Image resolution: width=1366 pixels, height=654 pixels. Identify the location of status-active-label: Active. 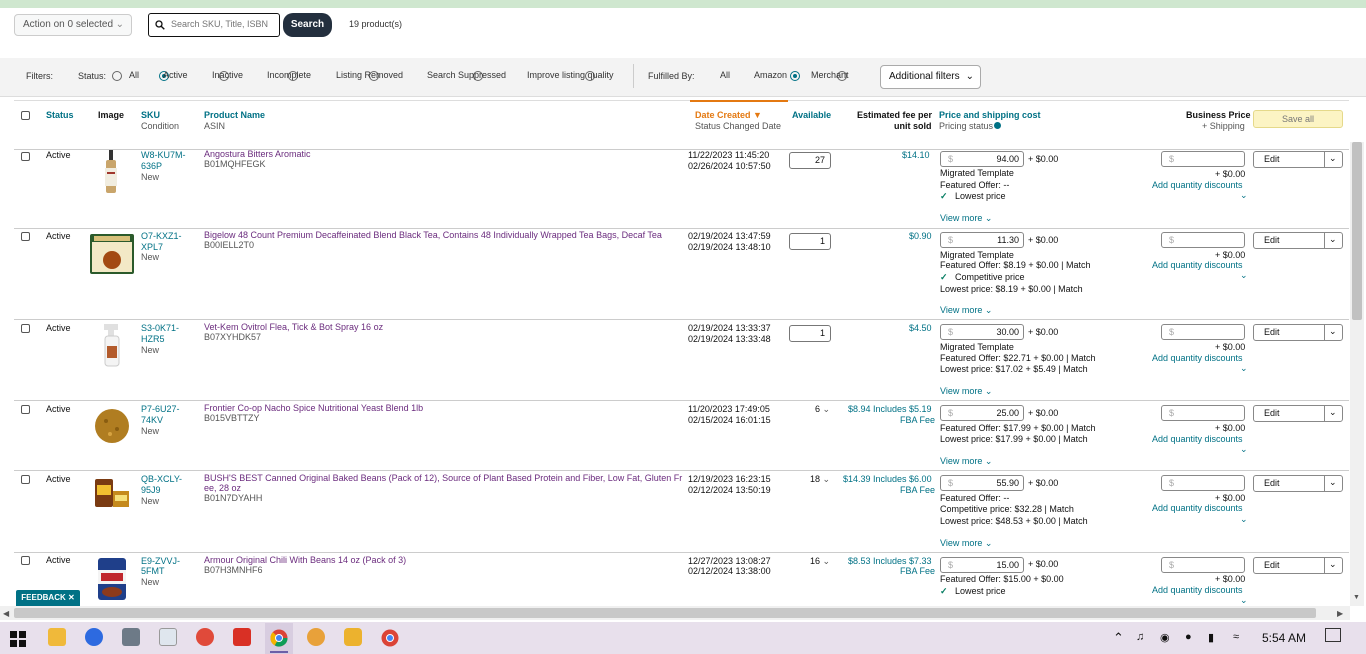
(175, 75).